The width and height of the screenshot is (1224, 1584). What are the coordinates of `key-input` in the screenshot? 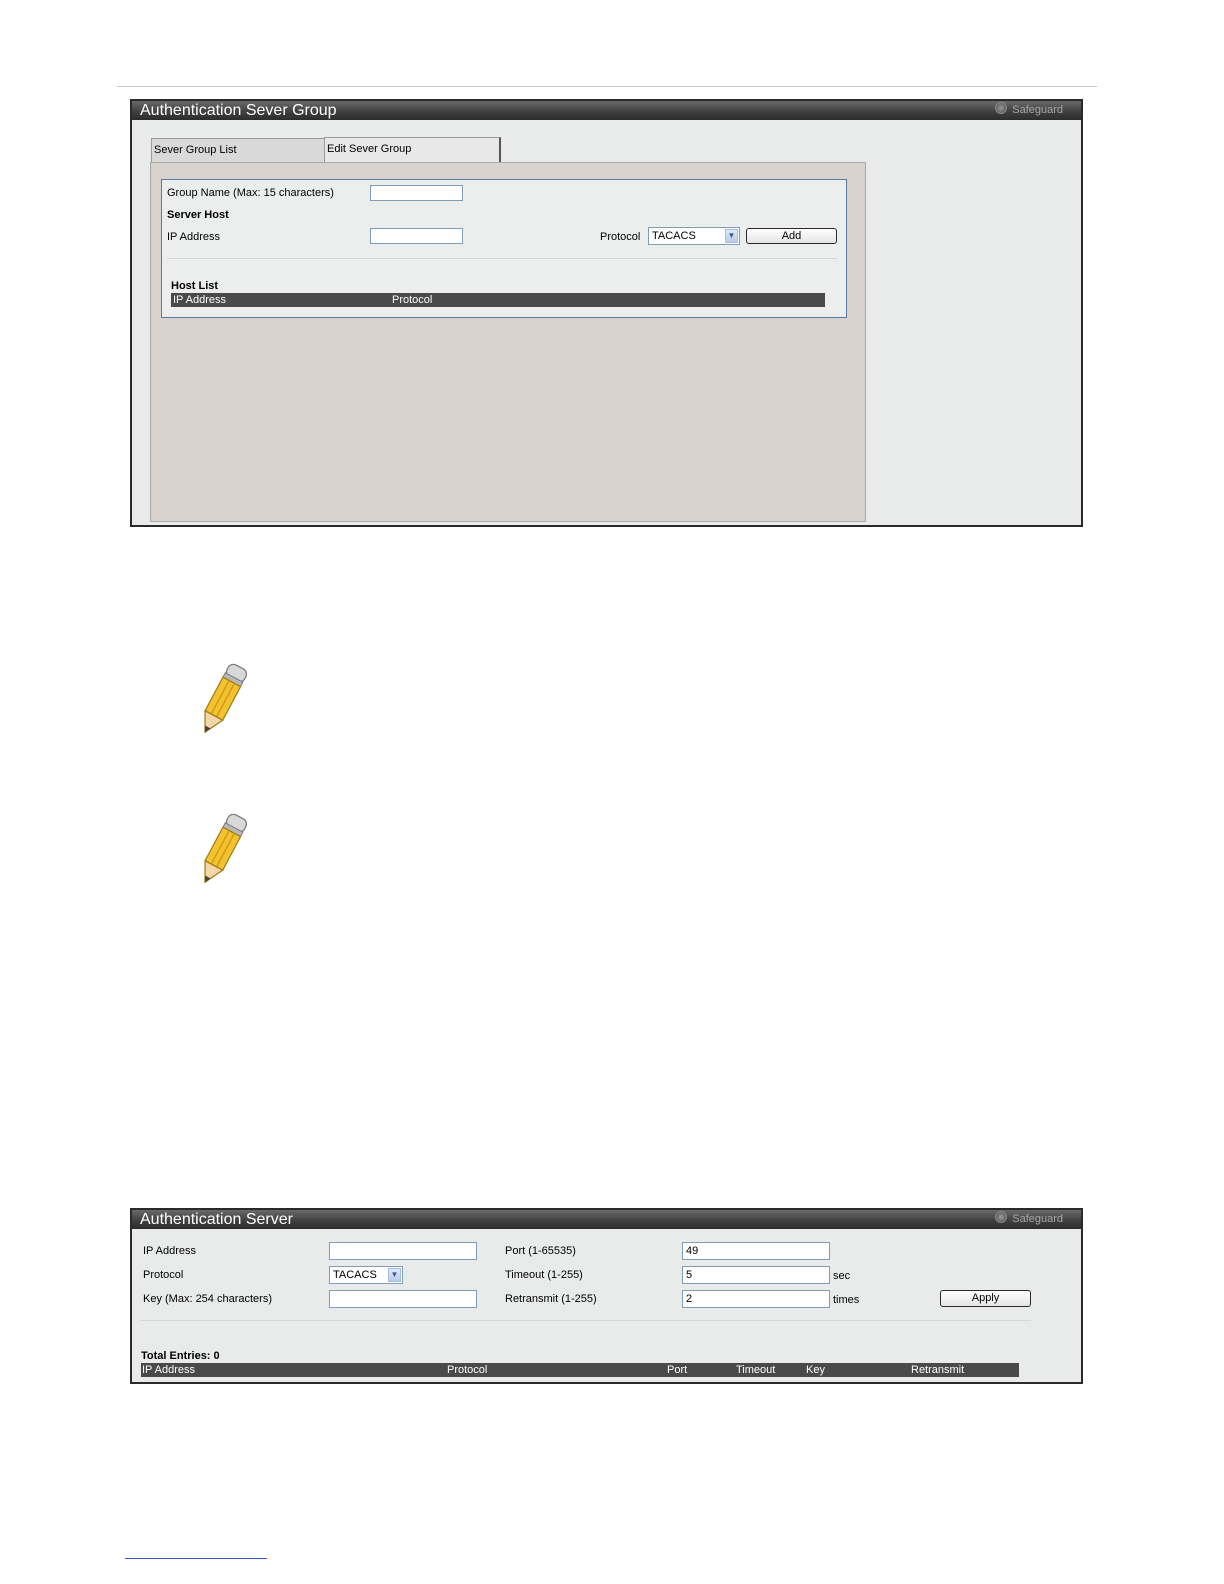 It's located at (403, 1299).